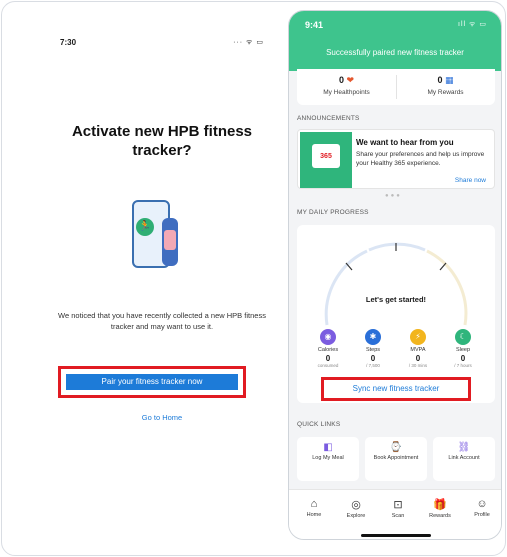 Image resolution: width=507 pixels, height=557 pixels. I want to click on quick-link-0: ◧ Log My Meal, so click(328, 459).